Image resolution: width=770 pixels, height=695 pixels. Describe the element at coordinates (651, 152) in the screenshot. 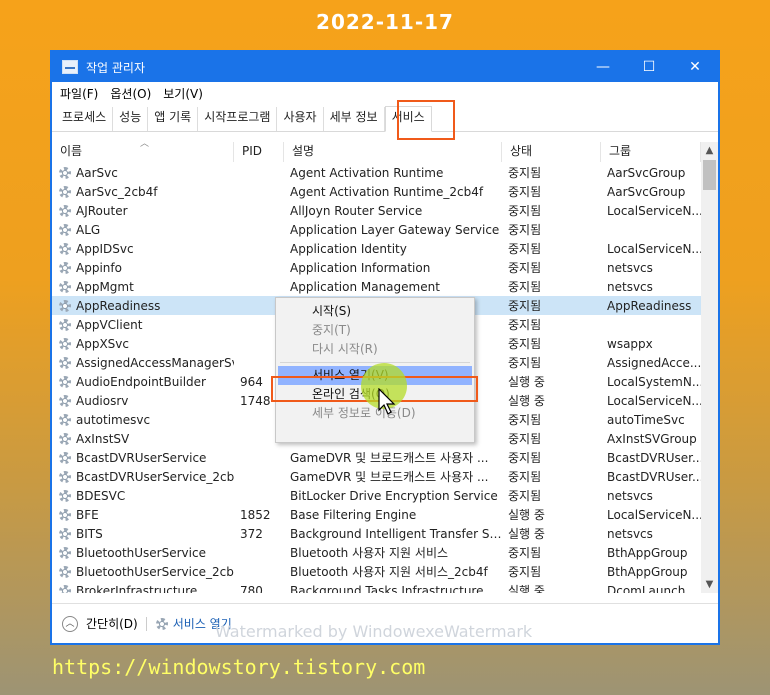

I see `column-group: 그룹` at that location.